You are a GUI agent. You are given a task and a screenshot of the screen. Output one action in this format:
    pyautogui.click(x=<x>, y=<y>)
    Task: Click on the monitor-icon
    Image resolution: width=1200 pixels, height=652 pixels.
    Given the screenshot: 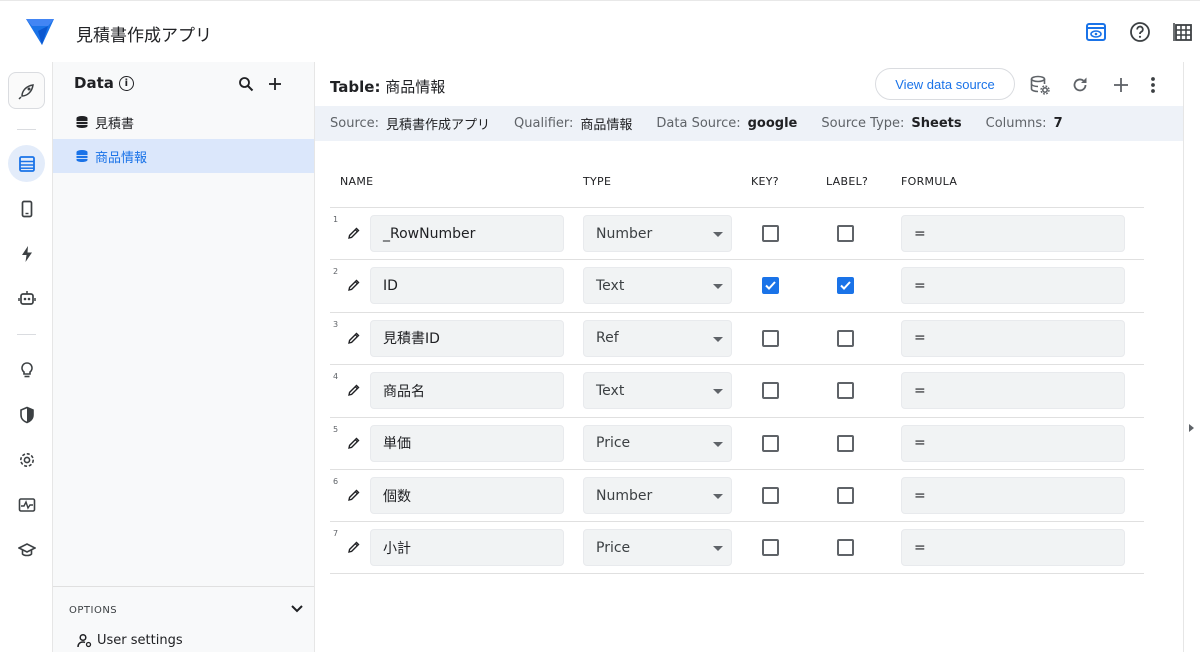 What is the action you would take?
    pyautogui.click(x=26, y=504)
    